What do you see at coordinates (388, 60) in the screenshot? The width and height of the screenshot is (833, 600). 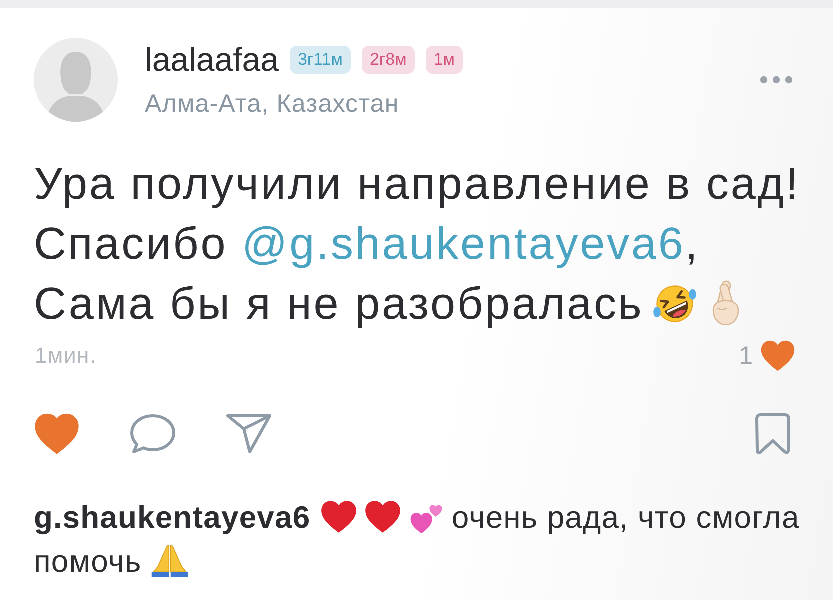 I see `child-age-badge: 2г8м` at bounding box center [388, 60].